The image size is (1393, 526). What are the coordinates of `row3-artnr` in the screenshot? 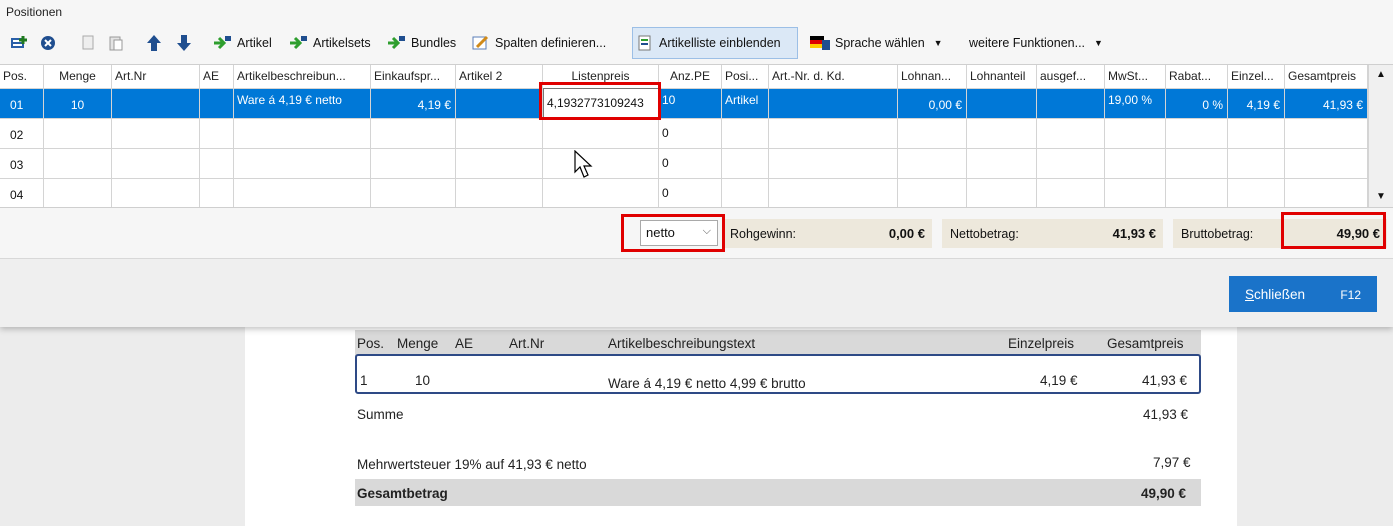 It's located at (156, 164).